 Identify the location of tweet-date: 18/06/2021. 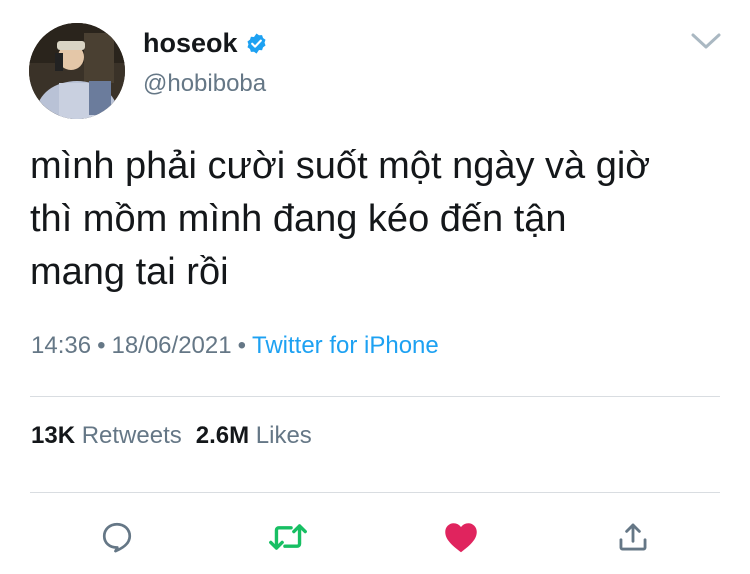
(171, 345).